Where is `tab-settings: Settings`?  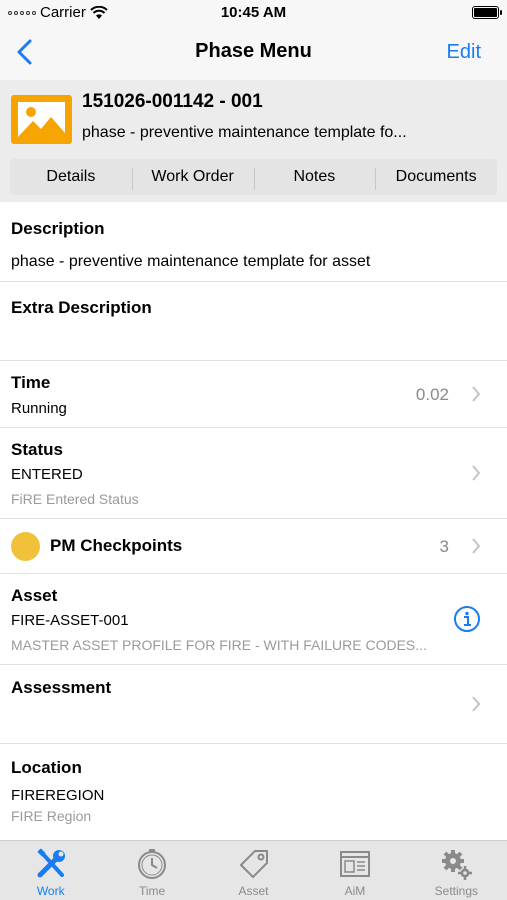
tab-settings: Settings is located at coordinates (456, 870).